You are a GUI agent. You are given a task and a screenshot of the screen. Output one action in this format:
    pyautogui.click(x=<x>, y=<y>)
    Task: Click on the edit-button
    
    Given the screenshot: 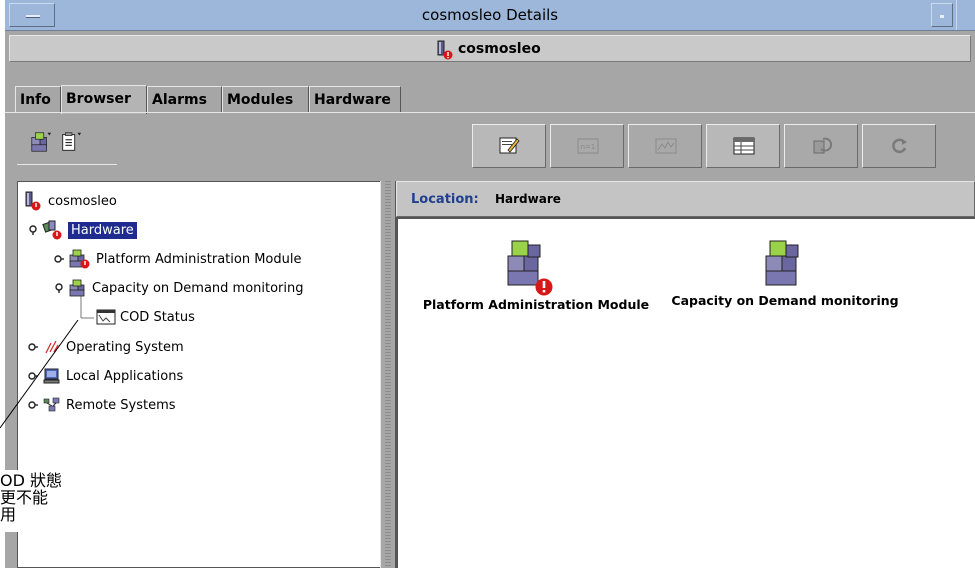 What is the action you would take?
    pyautogui.click(x=509, y=146)
    